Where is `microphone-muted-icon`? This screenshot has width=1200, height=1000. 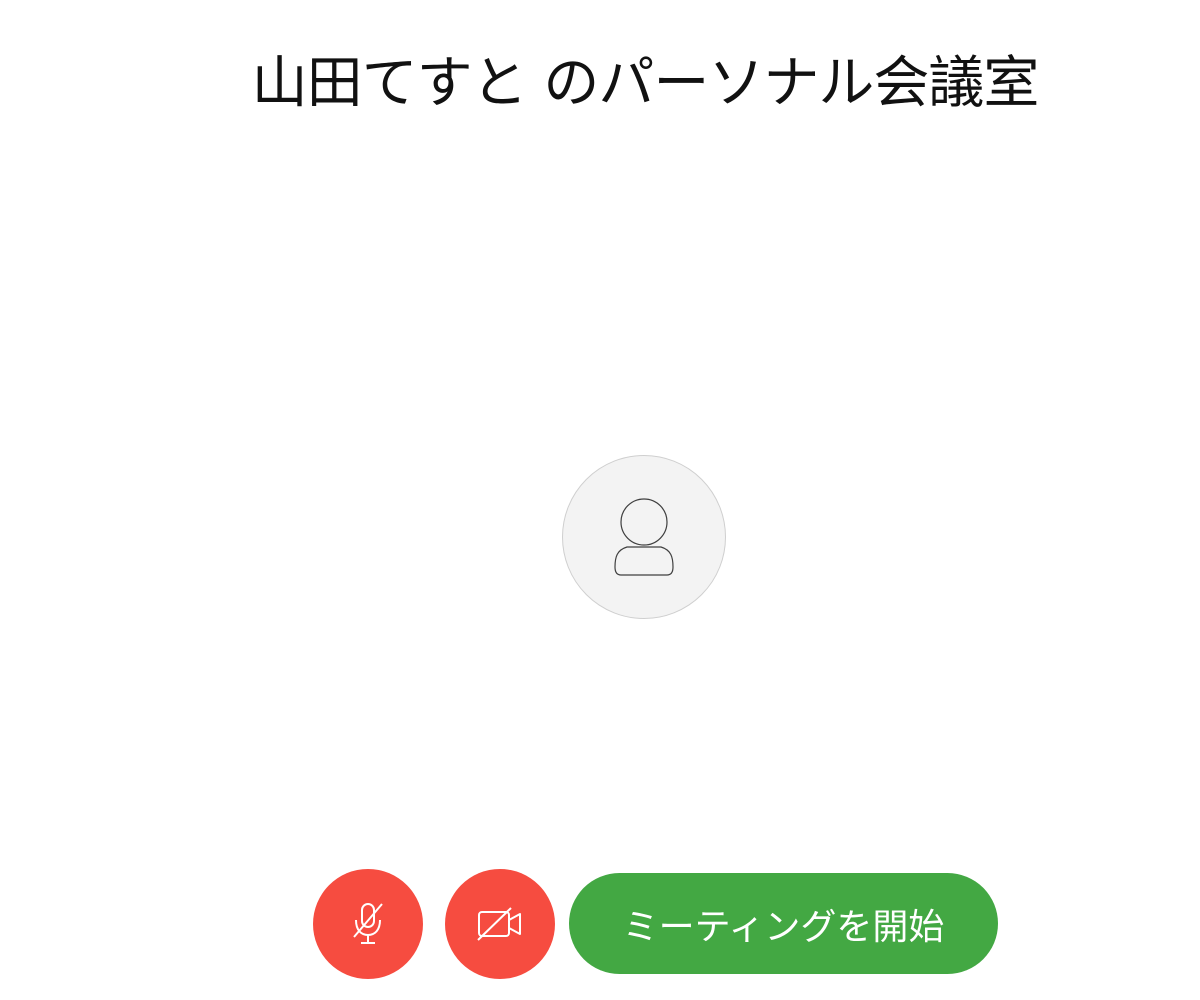 microphone-muted-icon is located at coordinates (368, 924).